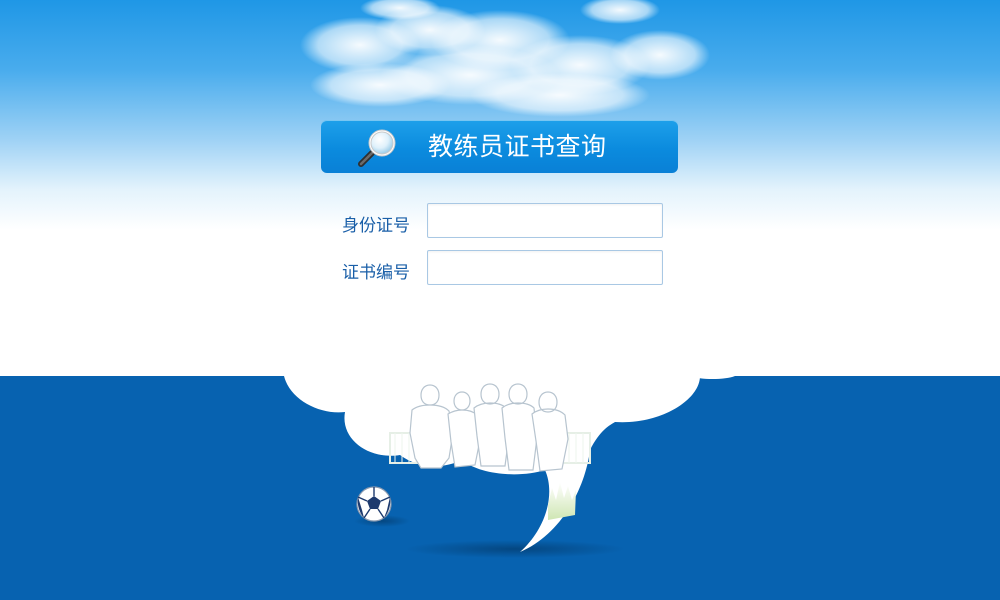 The height and width of the screenshot is (600, 1000). I want to click on page-title: 教练员证书查询, so click(517, 146).